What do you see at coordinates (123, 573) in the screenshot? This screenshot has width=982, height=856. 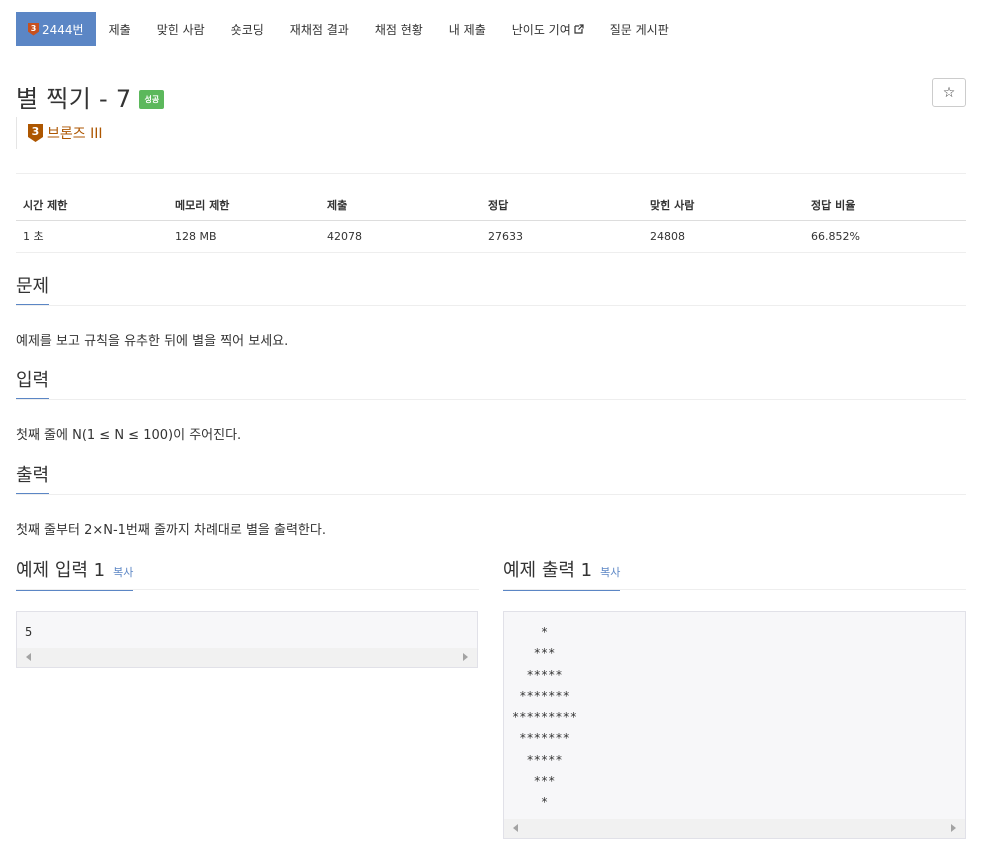 I see `copy-input-button: 복사` at bounding box center [123, 573].